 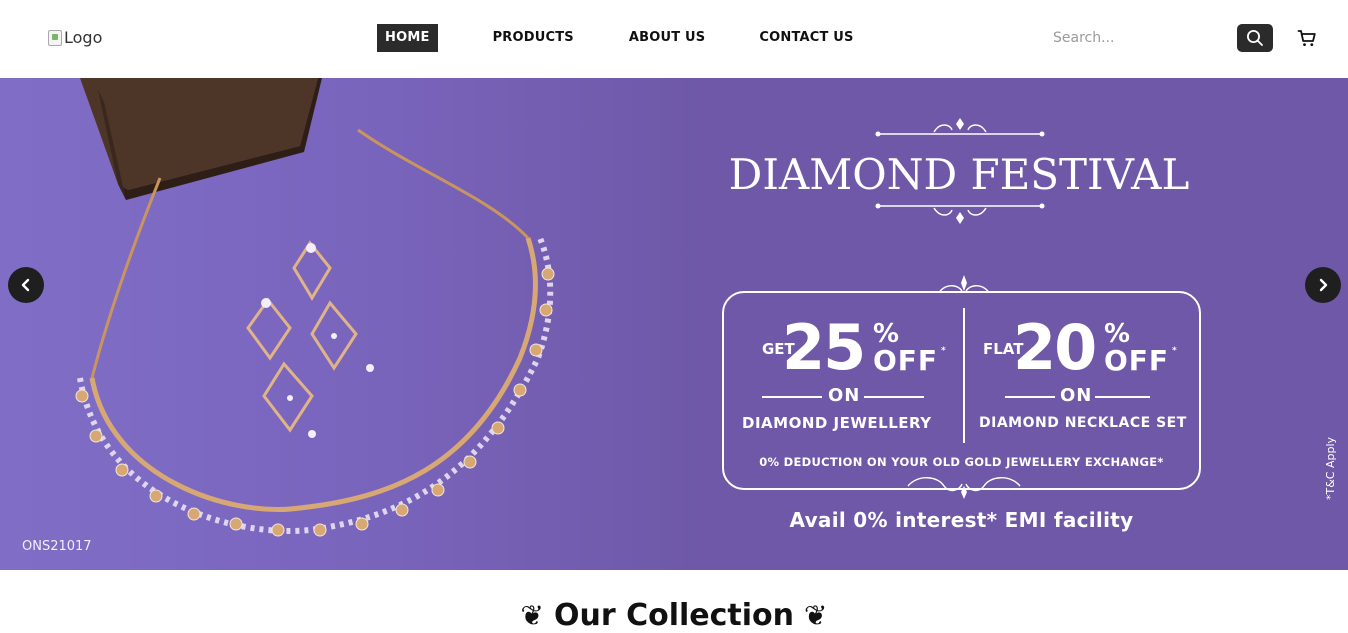 What do you see at coordinates (1055, 347) in the screenshot?
I see `offer-value: 20` at bounding box center [1055, 347].